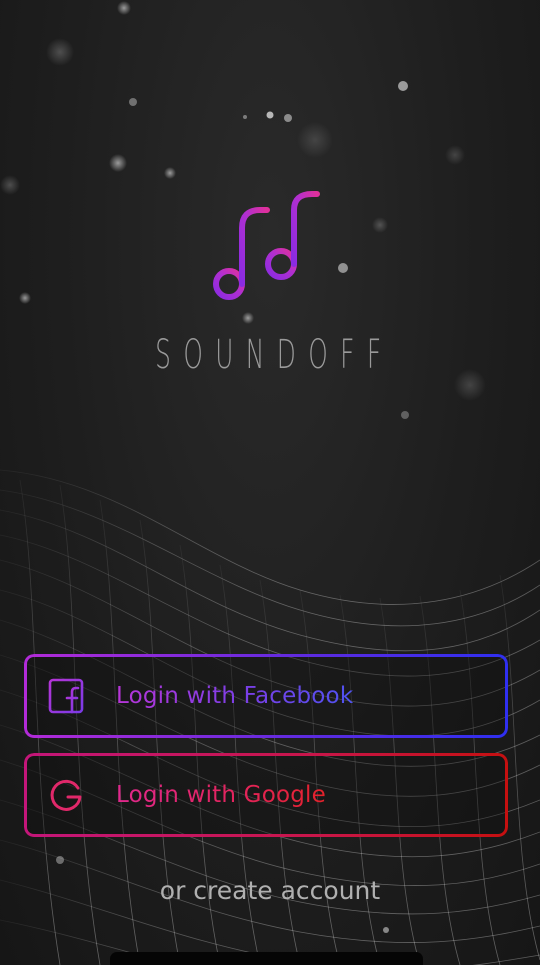 This screenshot has width=540, height=965. What do you see at coordinates (266, 958) in the screenshot?
I see `home-indicator` at bounding box center [266, 958].